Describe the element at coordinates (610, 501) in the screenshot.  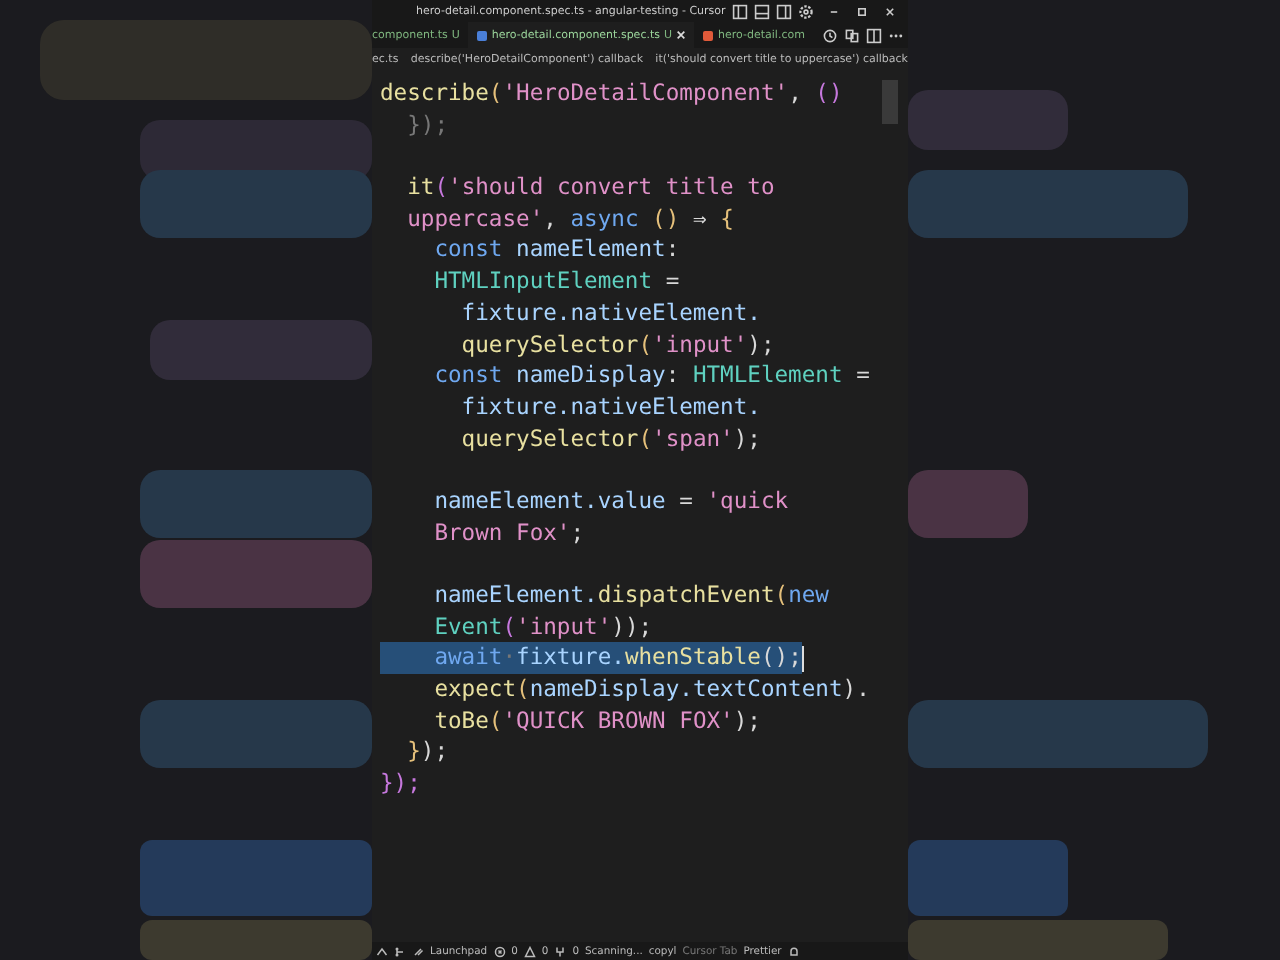
I see `code-line: nameElement.value = 'quick` at that location.